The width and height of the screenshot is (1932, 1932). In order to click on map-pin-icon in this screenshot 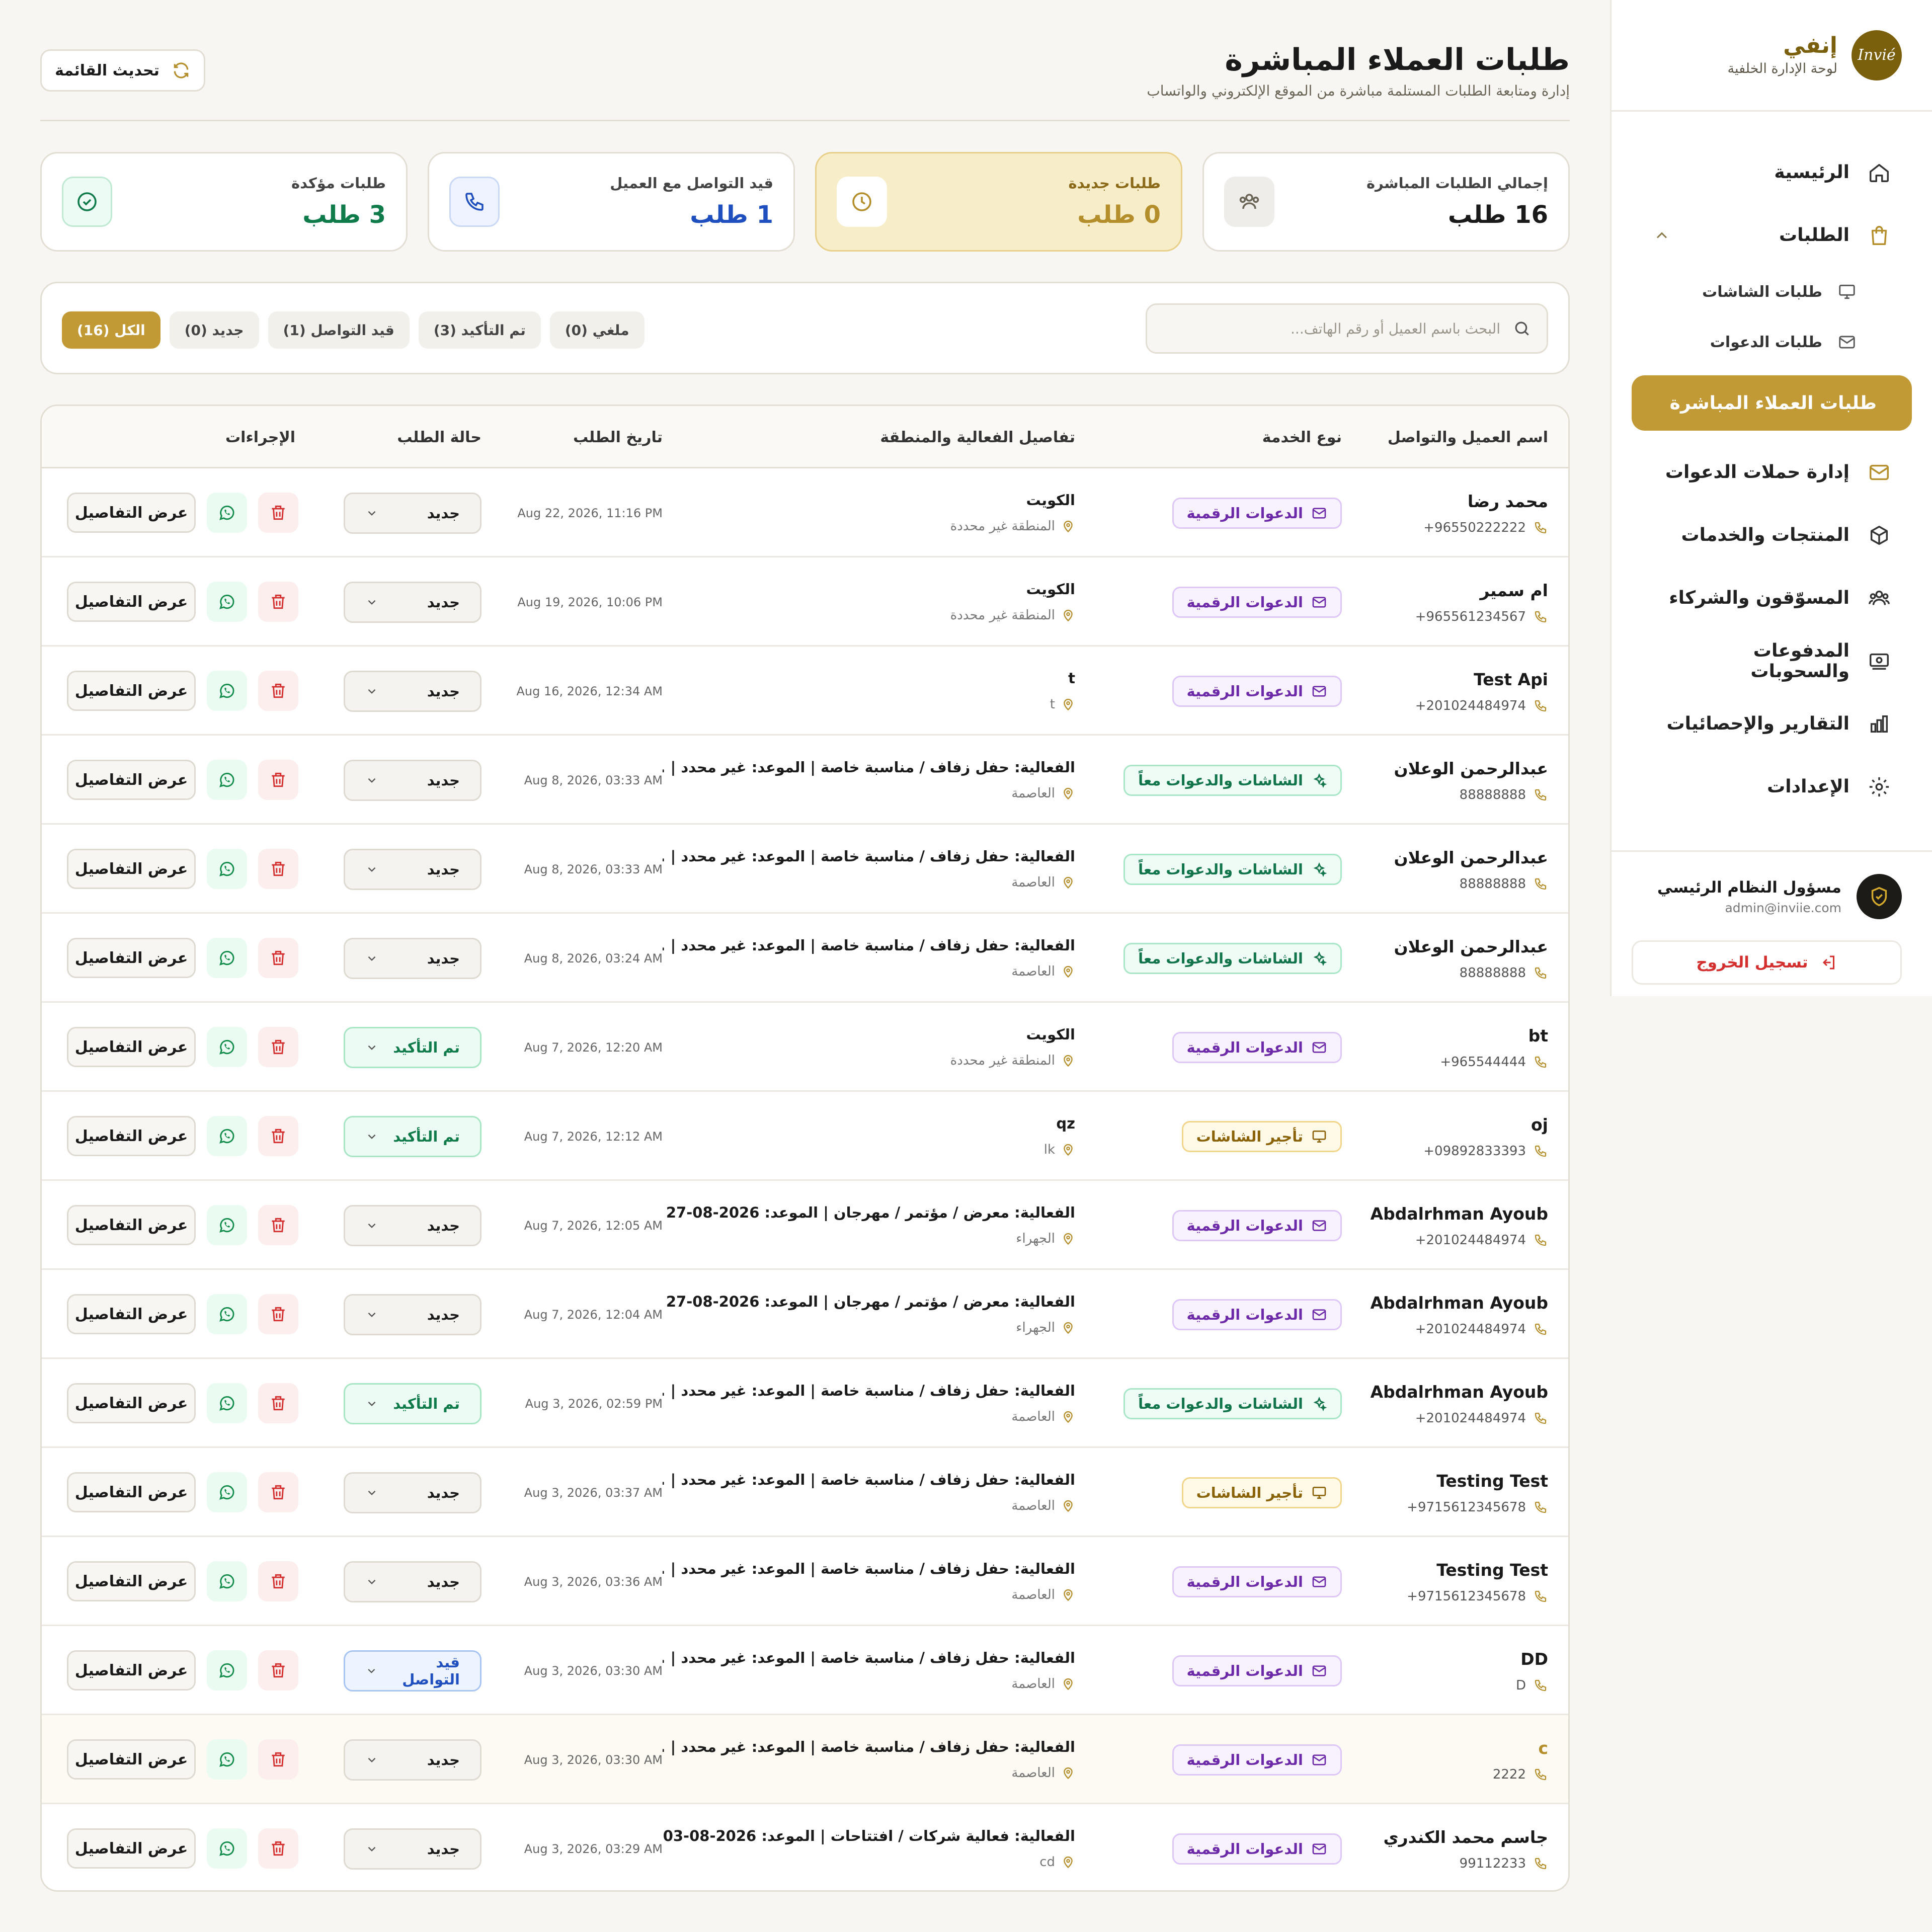, I will do `click(1068, 704)`.